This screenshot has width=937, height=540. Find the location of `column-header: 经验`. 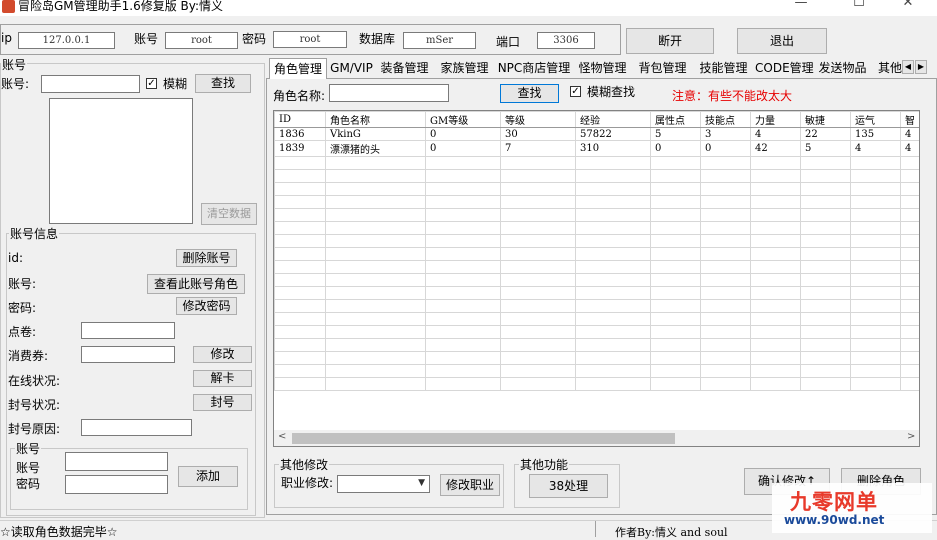

column-header: 经验 is located at coordinates (613, 119).